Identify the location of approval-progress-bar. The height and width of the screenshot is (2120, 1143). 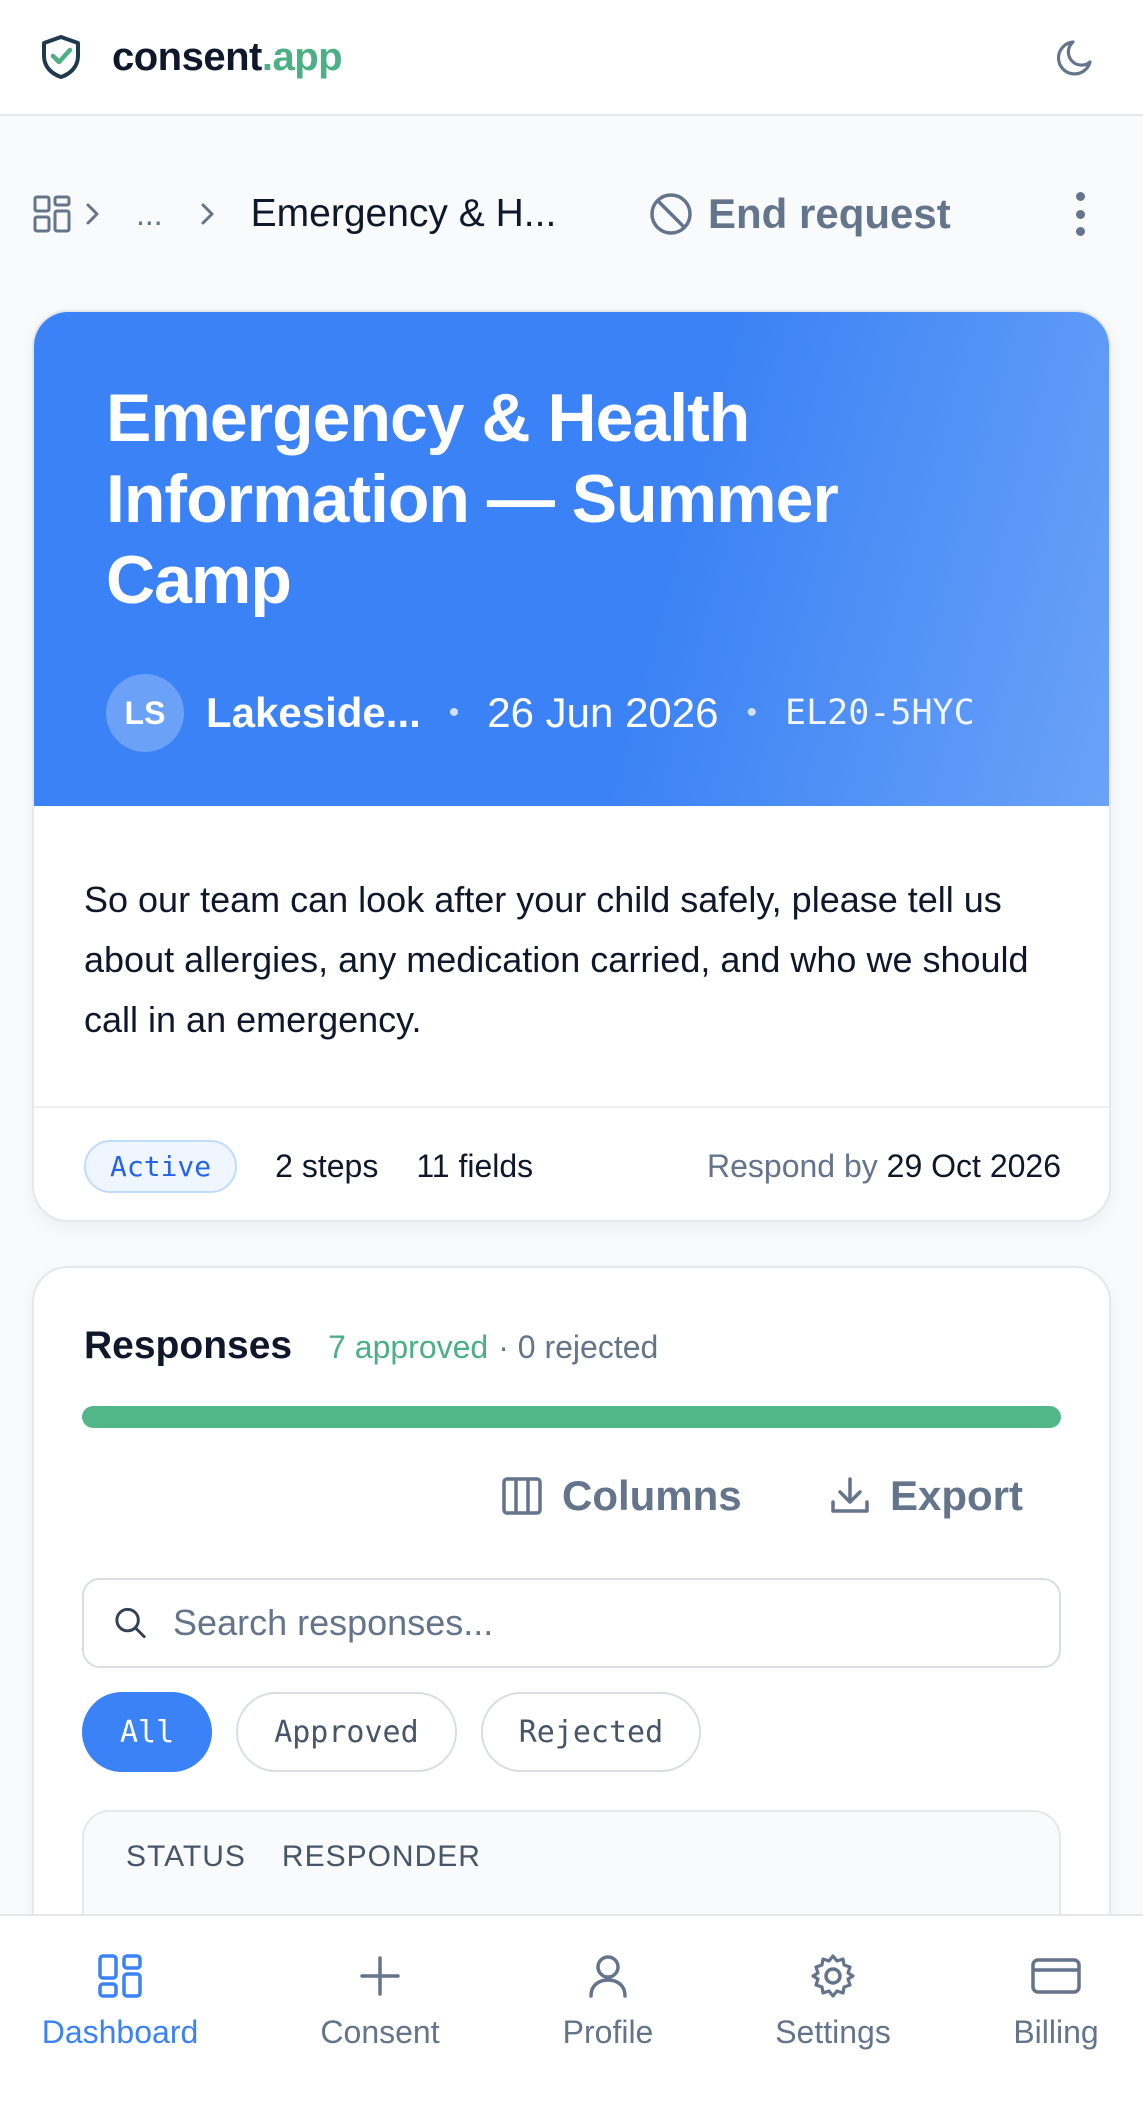
(571, 1417).